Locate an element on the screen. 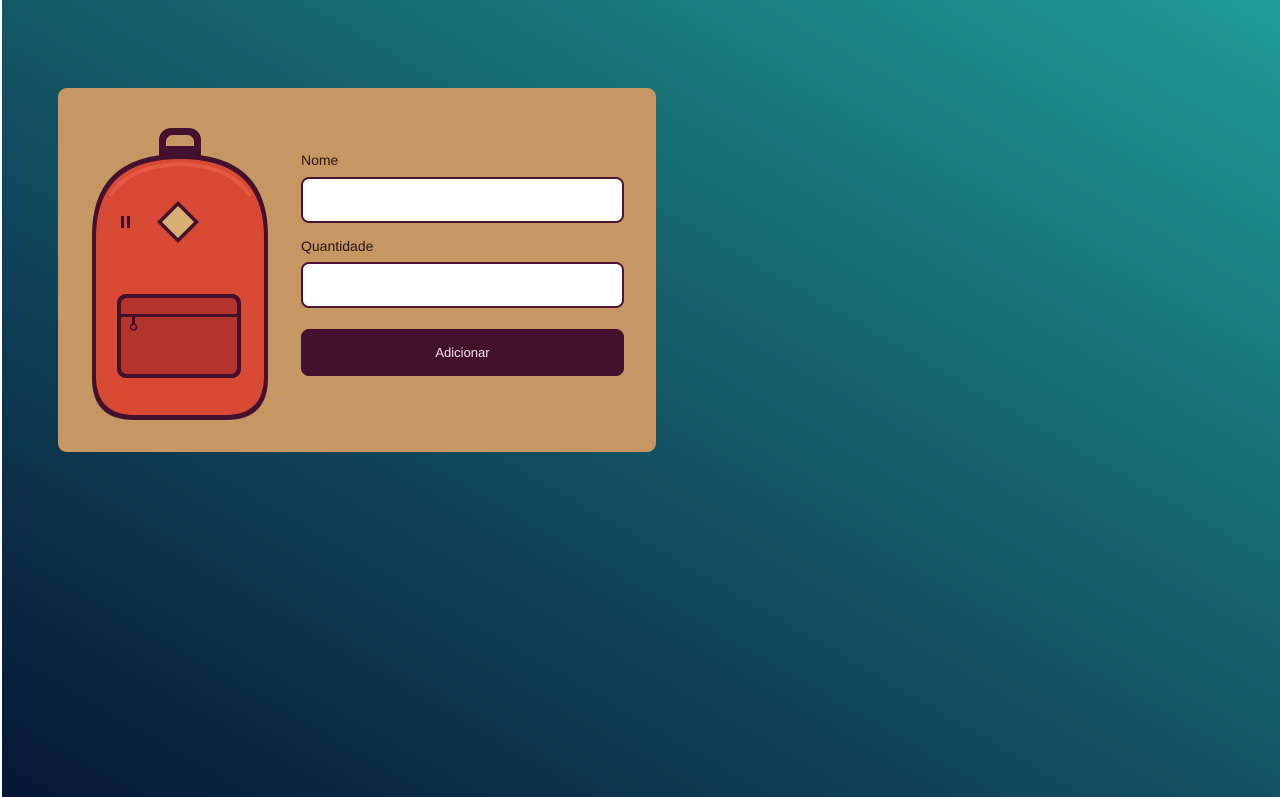  quantity-label: Quantidade is located at coordinates (337, 246).